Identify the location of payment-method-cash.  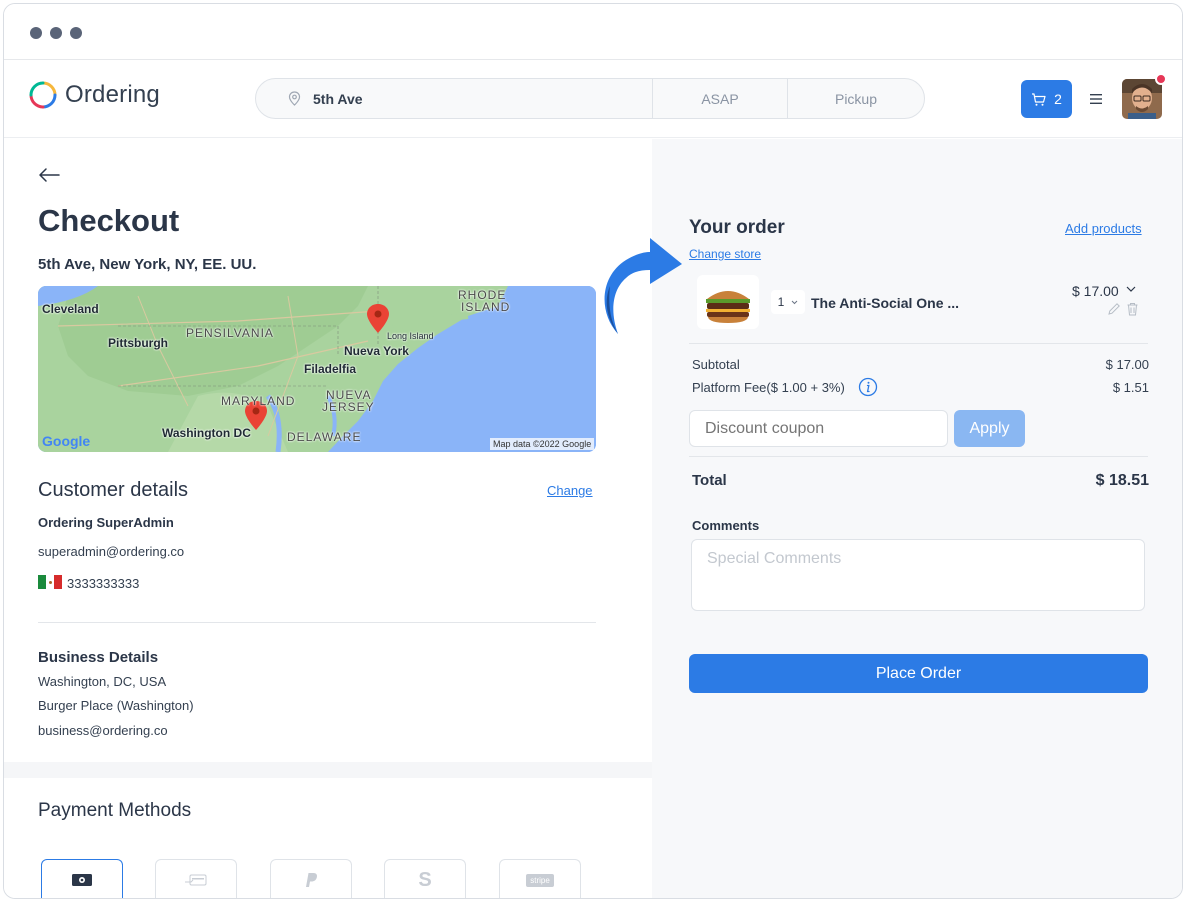
(82, 878).